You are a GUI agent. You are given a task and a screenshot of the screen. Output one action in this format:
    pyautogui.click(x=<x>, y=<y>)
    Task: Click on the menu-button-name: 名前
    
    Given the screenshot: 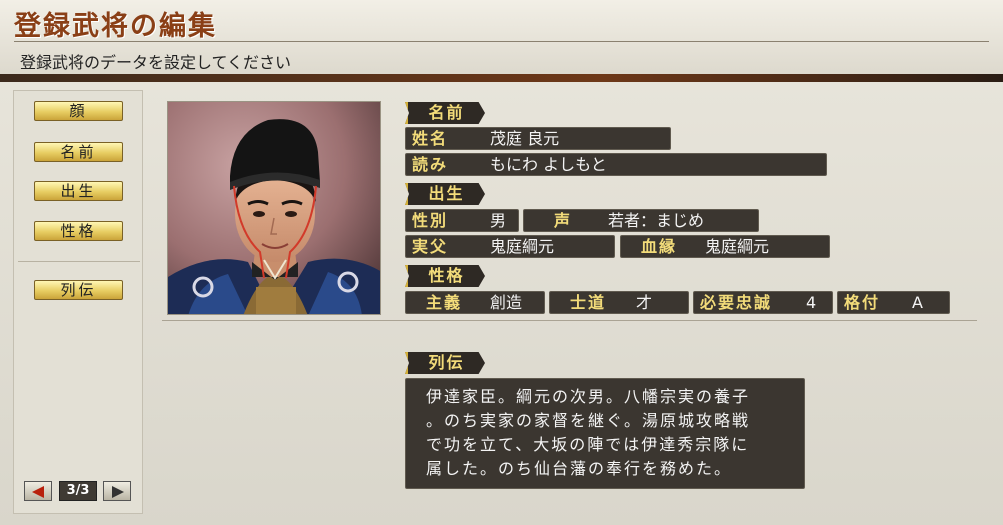 What is the action you would take?
    pyautogui.click(x=78, y=152)
    